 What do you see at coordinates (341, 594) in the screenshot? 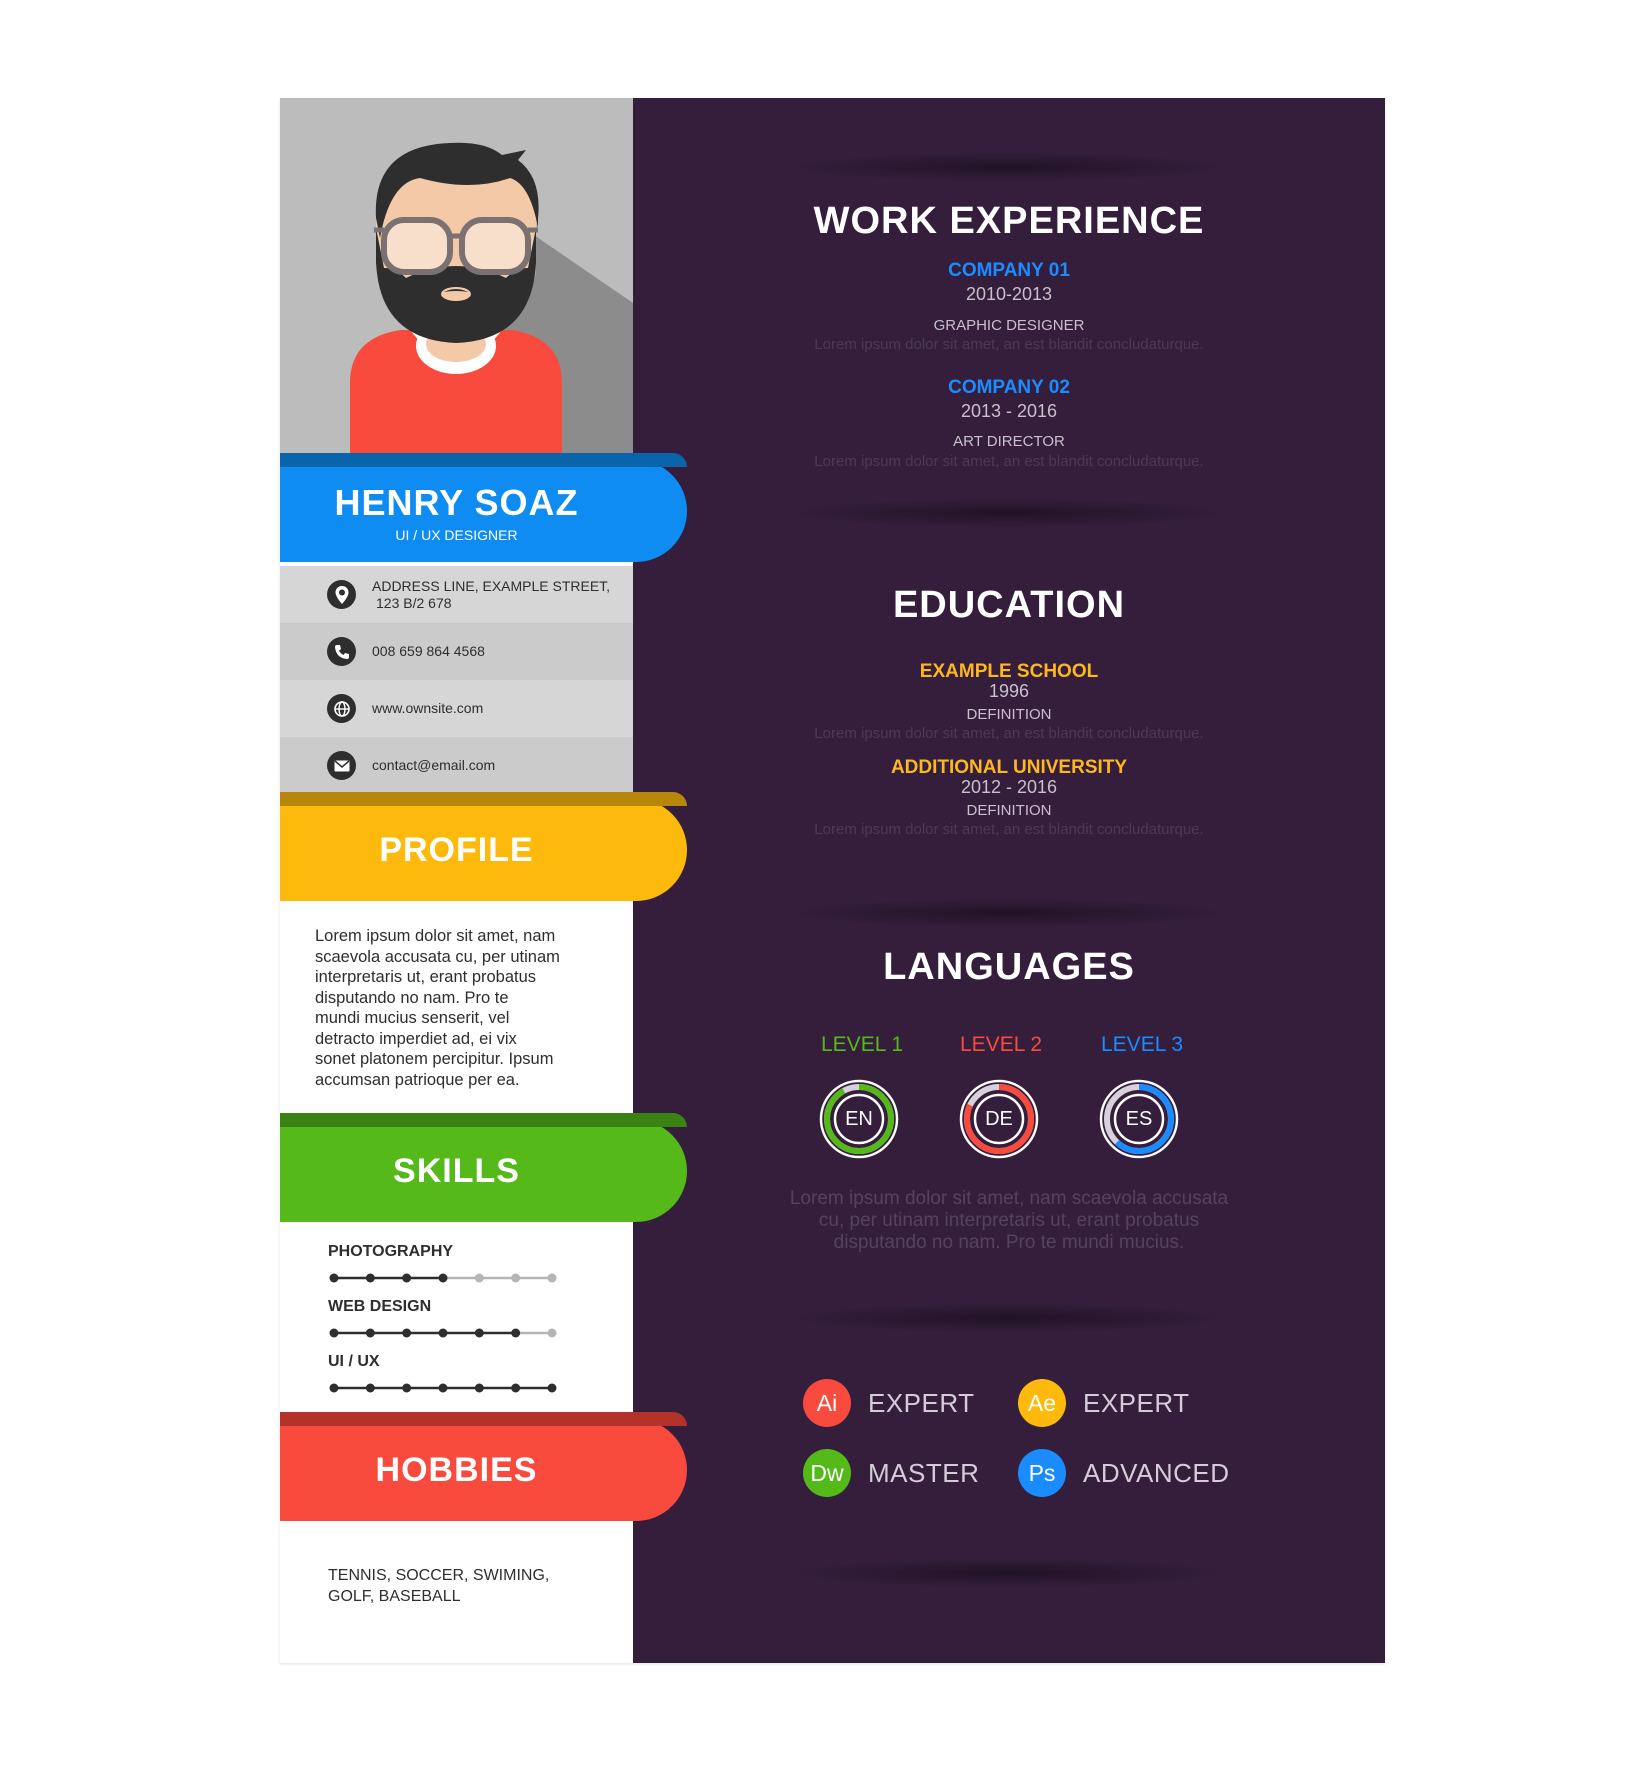
I see `location-pin-icon` at bounding box center [341, 594].